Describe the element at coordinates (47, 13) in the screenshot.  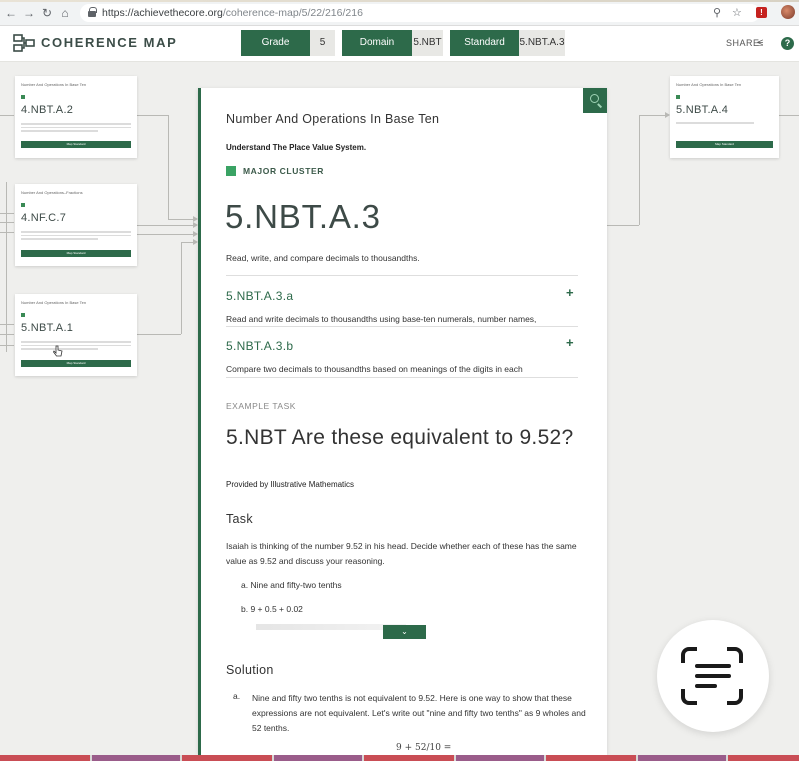
I see `reload-icon: ↻` at that location.